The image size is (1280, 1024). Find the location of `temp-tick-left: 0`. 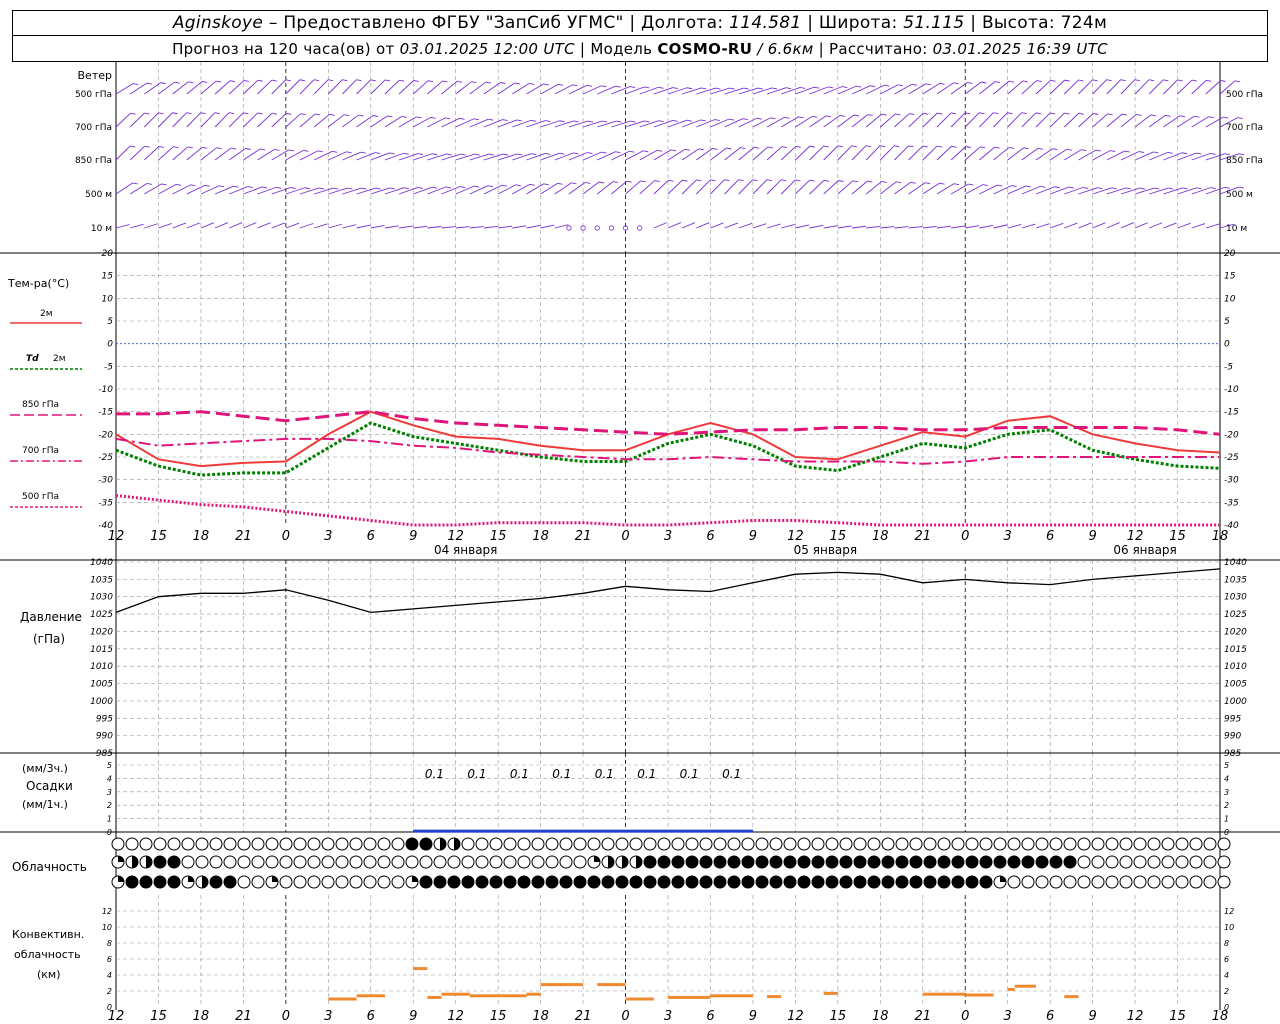

temp-tick-left: 0 is located at coordinates (110, 345).